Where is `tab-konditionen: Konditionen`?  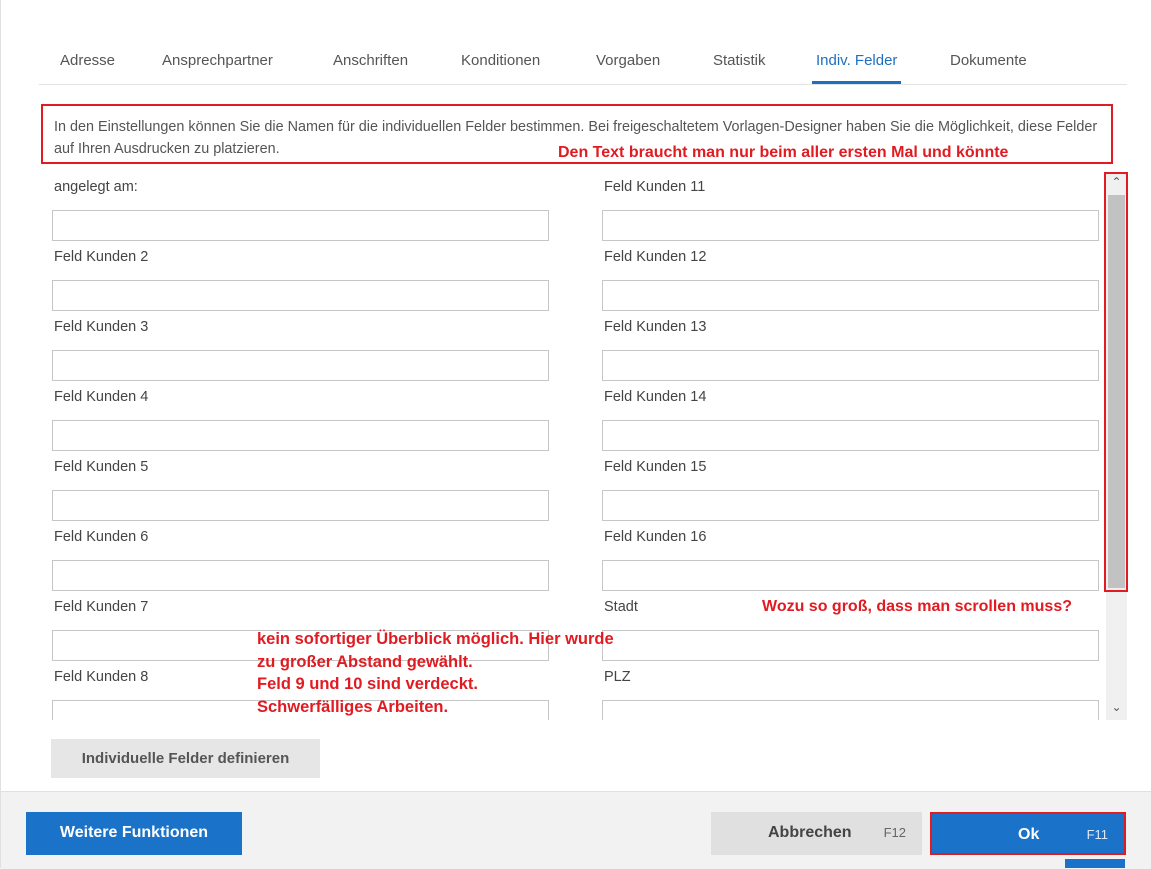
tab-konditionen: Konditionen is located at coordinates (500, 60).